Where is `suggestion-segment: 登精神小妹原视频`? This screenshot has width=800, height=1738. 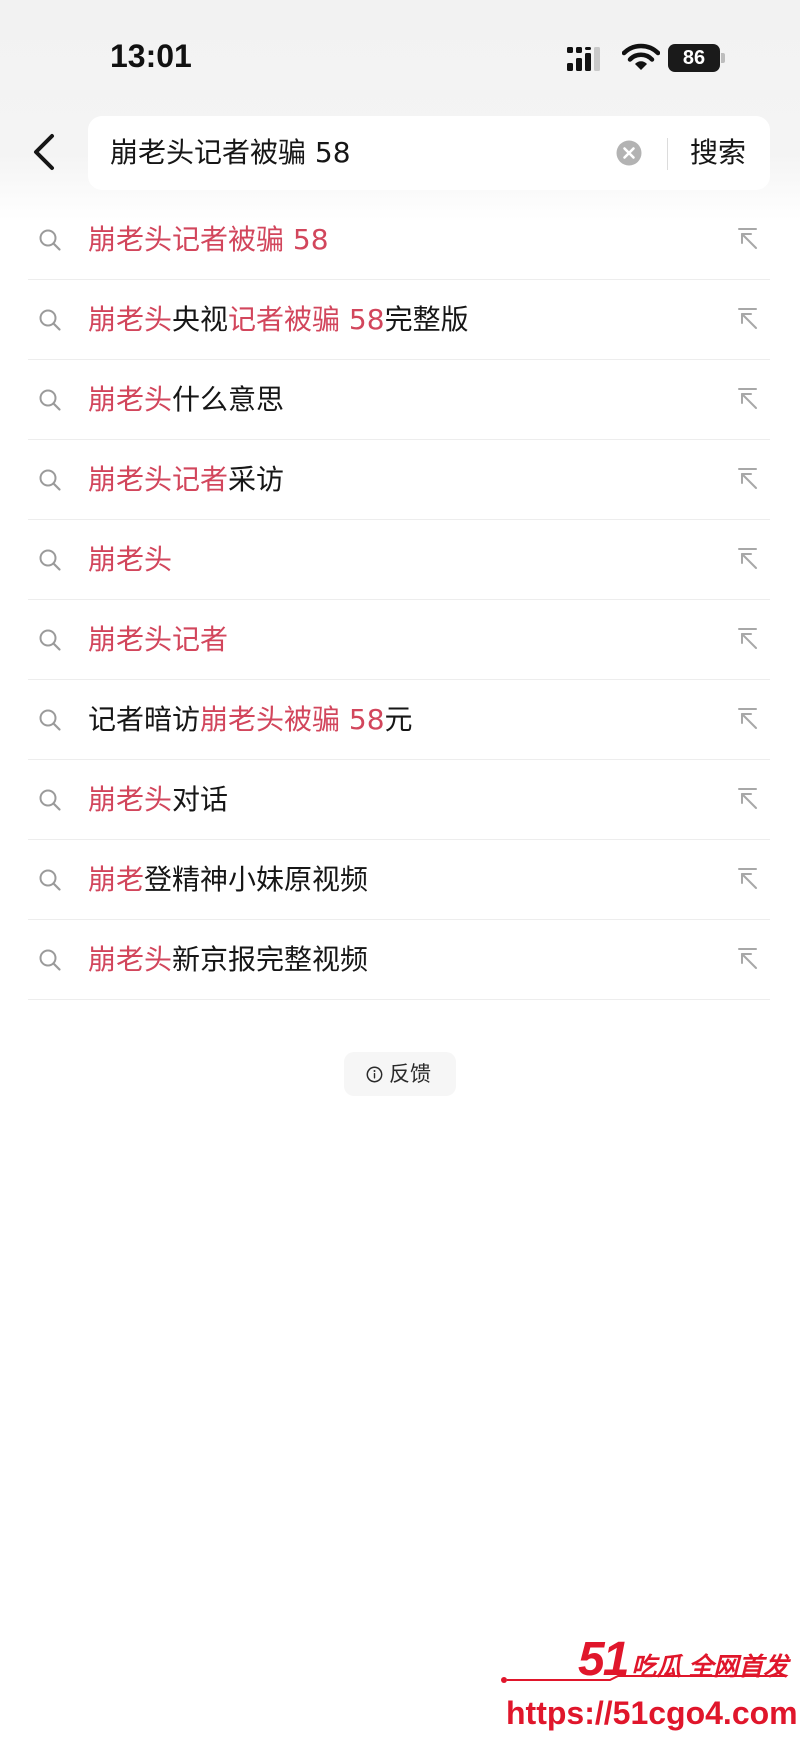 suggestion-segment: 登精神小妹原视频 is located at coordinates (256, 879).